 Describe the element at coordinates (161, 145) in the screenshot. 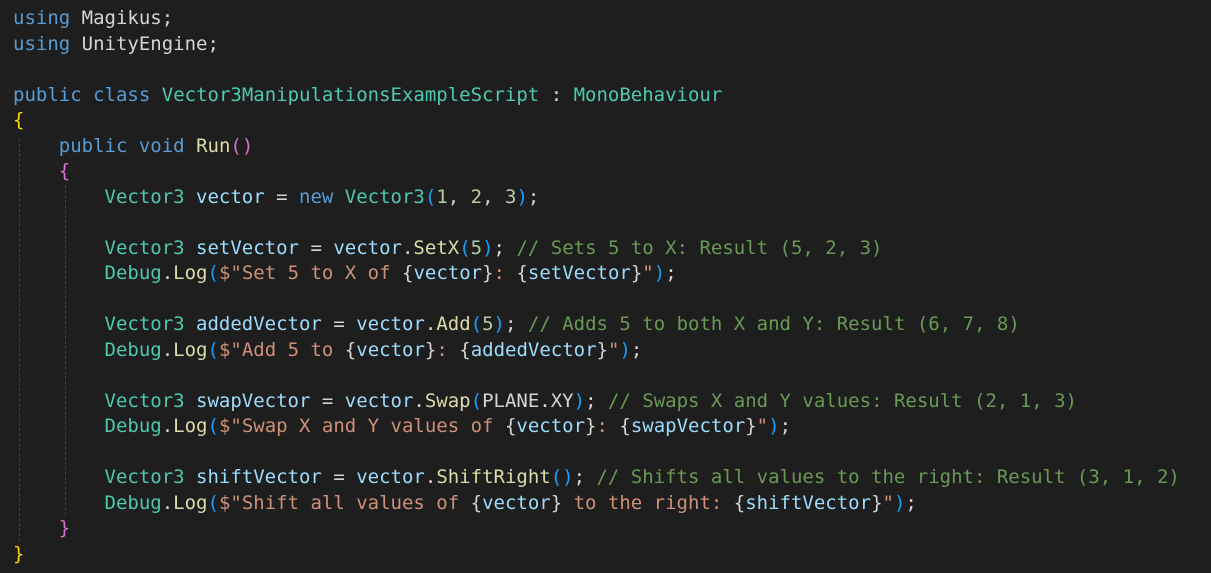

I see `keyword: void` at that location.